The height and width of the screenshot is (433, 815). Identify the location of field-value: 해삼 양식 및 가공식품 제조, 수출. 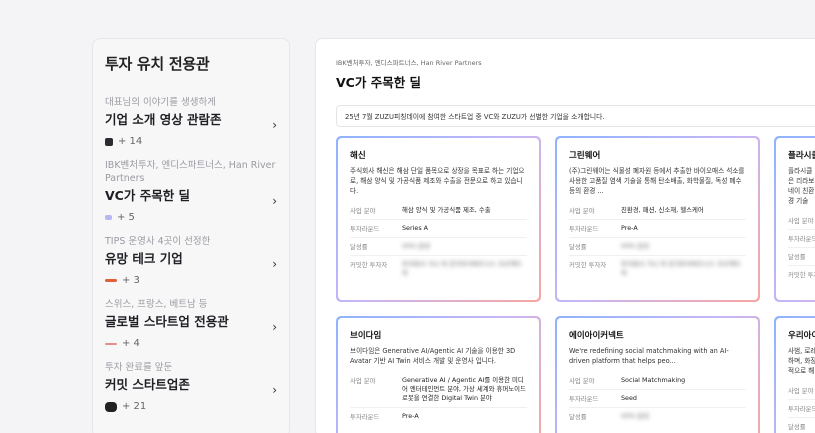
(446, 210).